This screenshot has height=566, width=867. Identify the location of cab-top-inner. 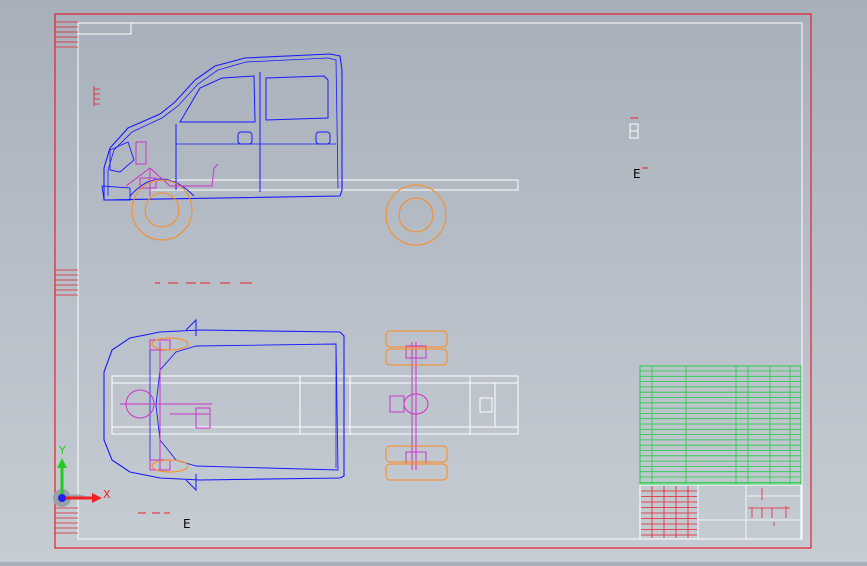
(247, 407).